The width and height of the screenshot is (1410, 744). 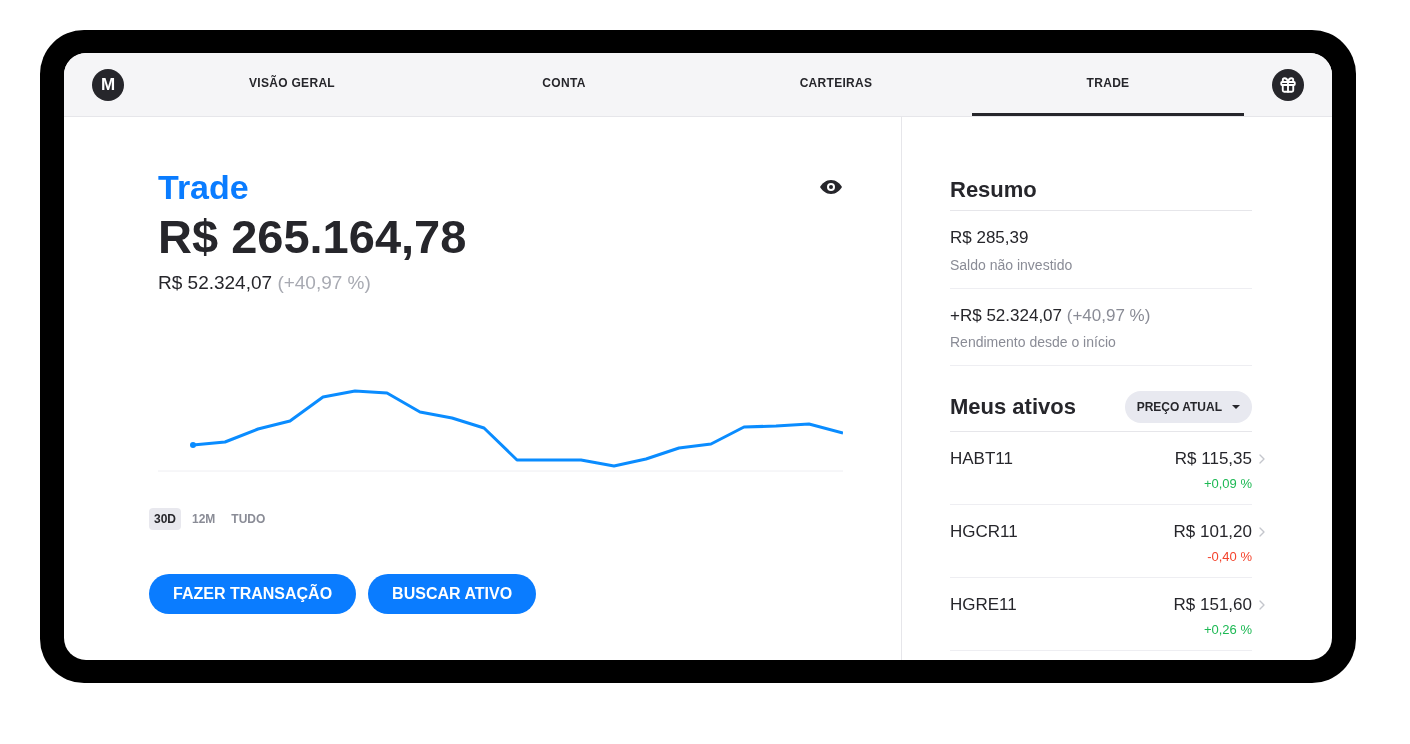 What do you see at coordinates (1012, 265) in the screenshot?
I see `summary-label: Saldo não investido` at bounding box center [1012, 265].